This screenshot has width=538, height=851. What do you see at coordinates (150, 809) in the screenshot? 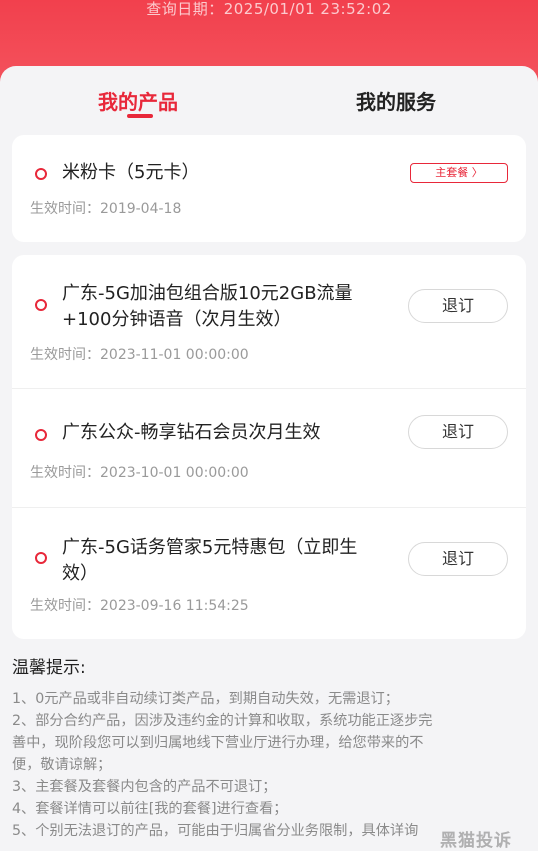
I see `tip-line: 4、套餐详情可以前往[我的套餐]进行查看；` at bounding box center [150, 809].